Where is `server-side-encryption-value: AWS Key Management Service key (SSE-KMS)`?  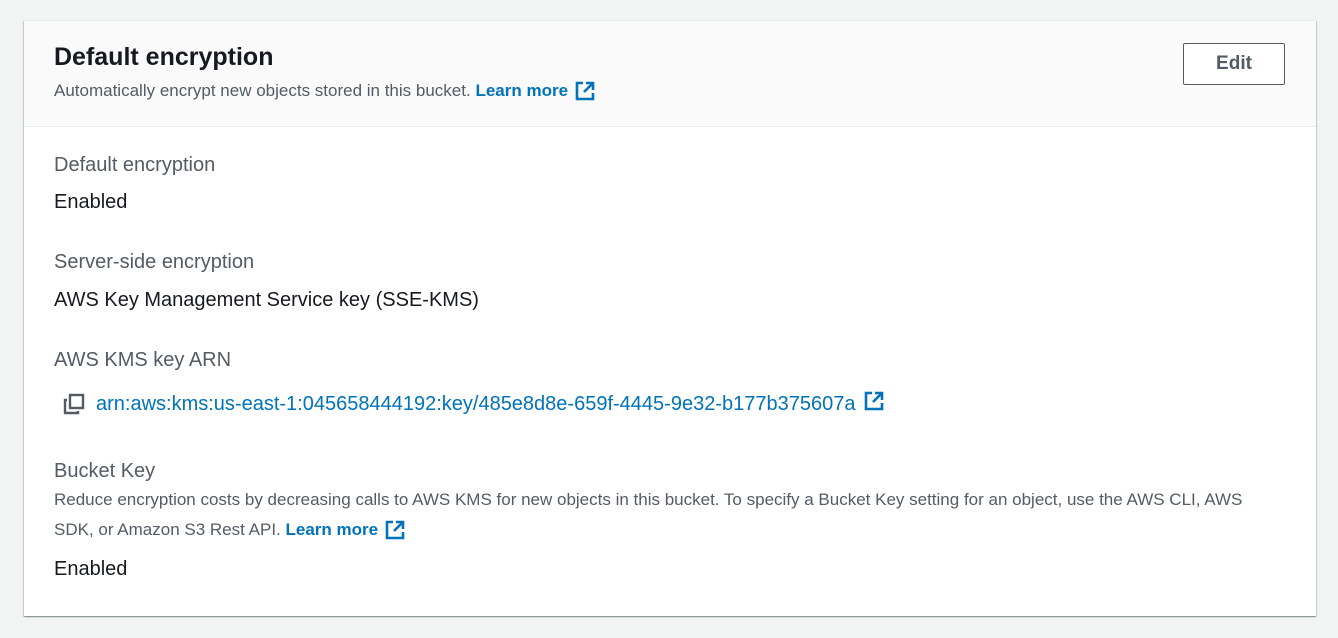
server-side-encryption-value: AWS Key Management Service key (SSE-KMS) is located at coordinates (266, 300).